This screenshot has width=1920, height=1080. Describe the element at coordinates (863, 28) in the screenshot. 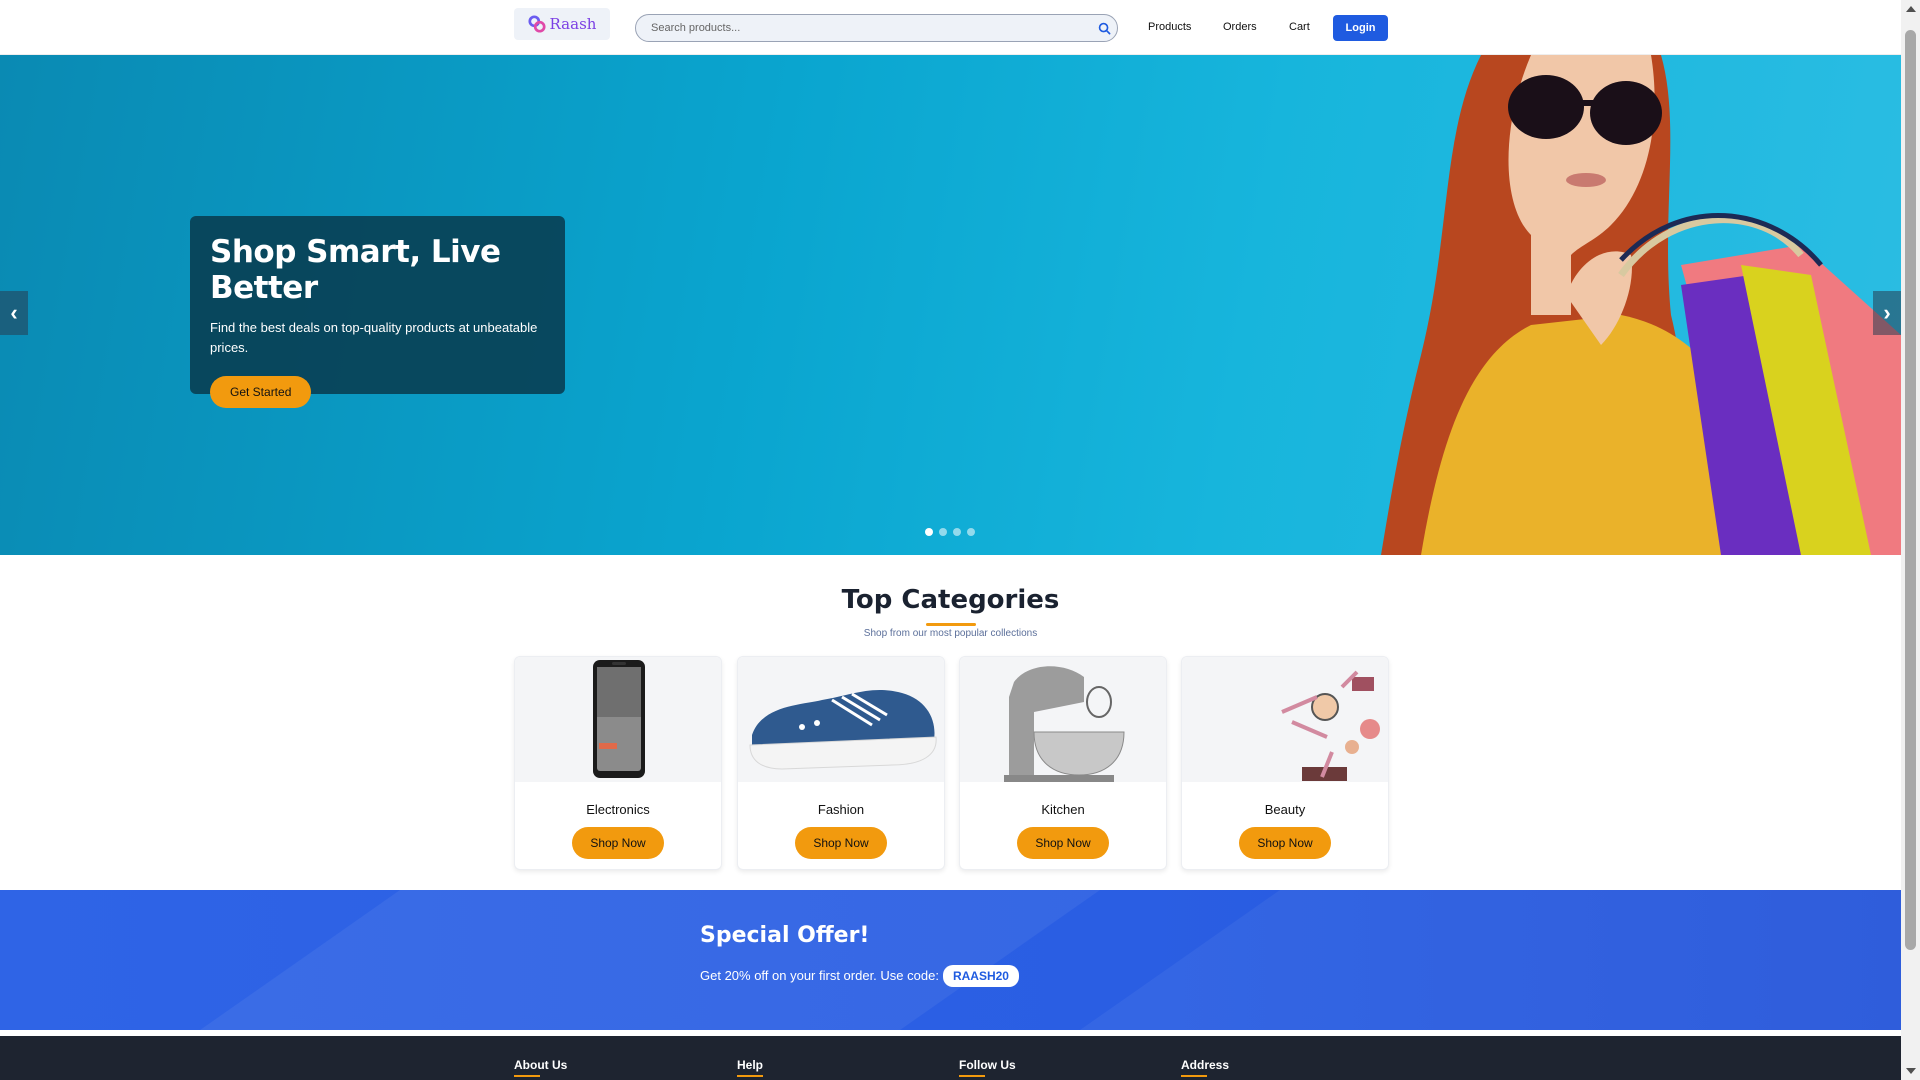

I see `search-input` at that location.